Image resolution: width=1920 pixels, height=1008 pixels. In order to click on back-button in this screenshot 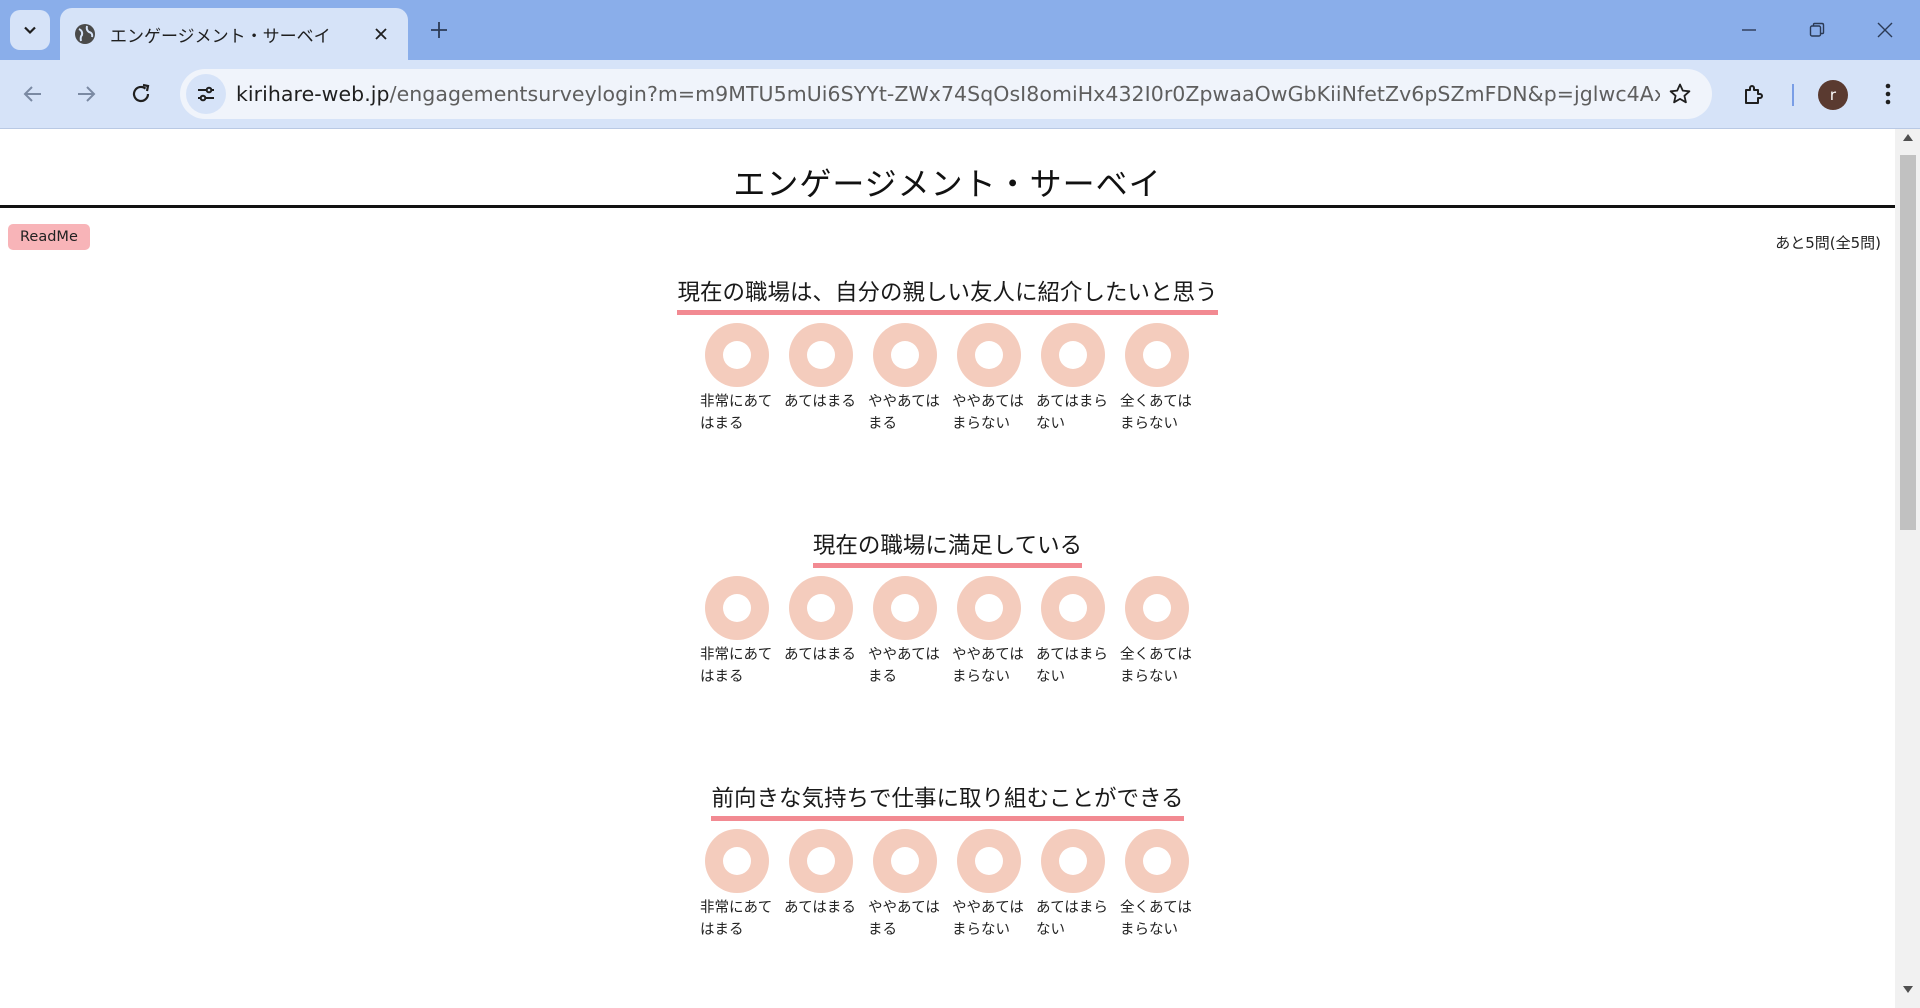, I will do `click(33, 94)`.